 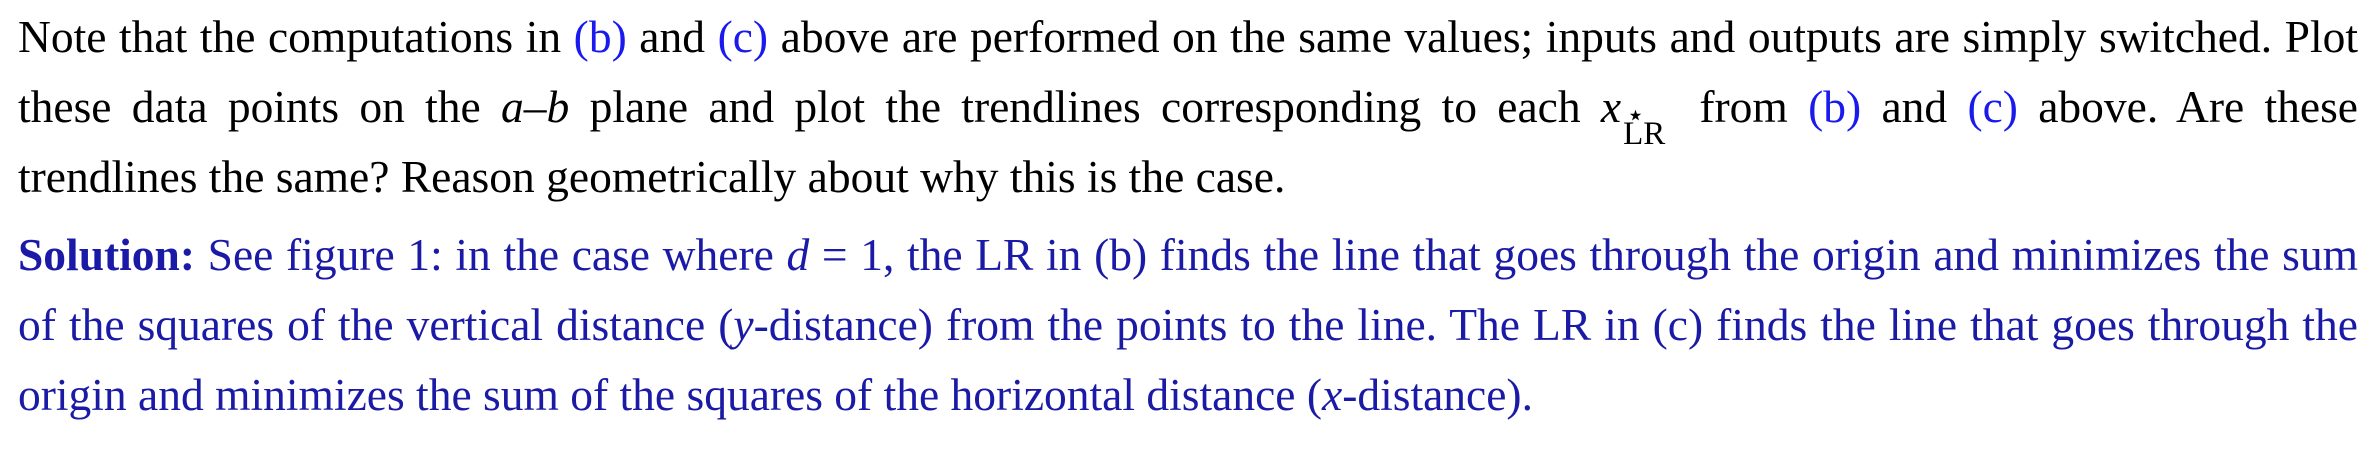 I want to click on figure-ref: 1, so click(x=418, y=254).